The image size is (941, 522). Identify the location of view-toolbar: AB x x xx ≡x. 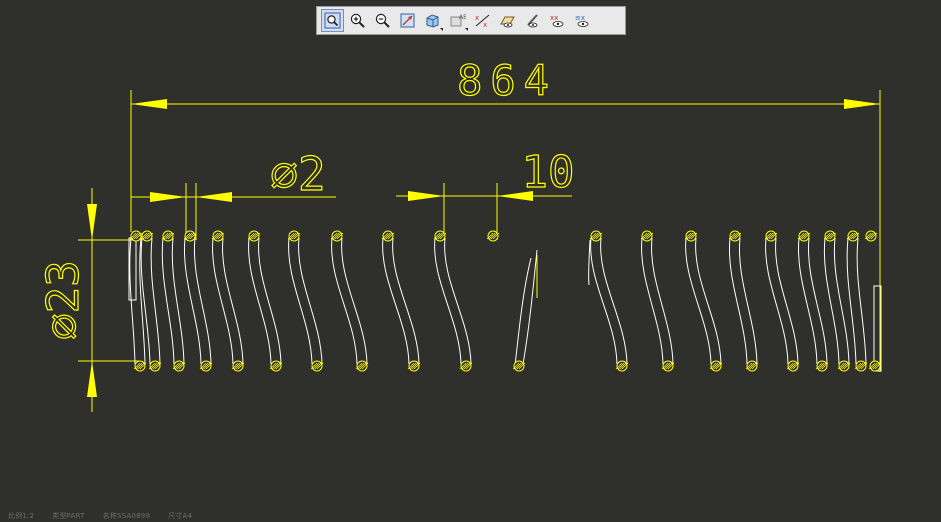
(471, 20).